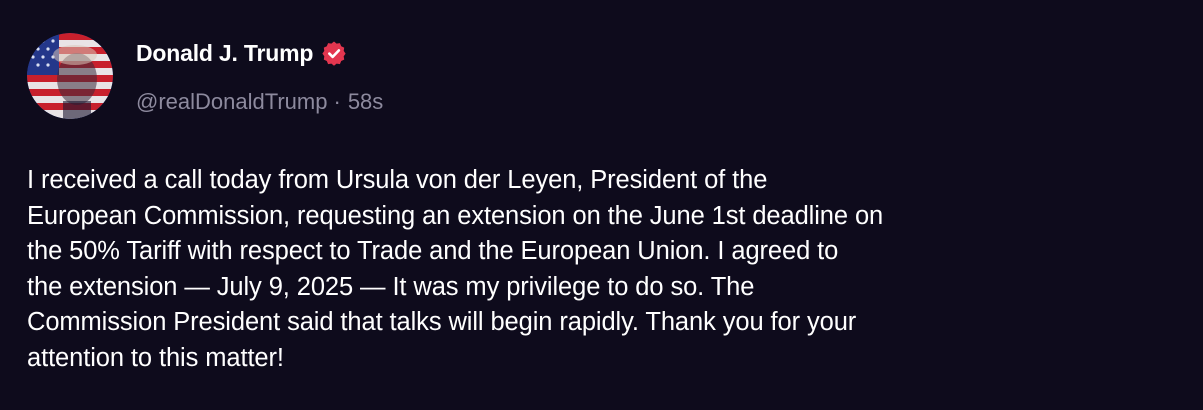  Describe the element at coordinates (365, 101) in the screenshot. I see `post-timestamp: 58s` at that location.